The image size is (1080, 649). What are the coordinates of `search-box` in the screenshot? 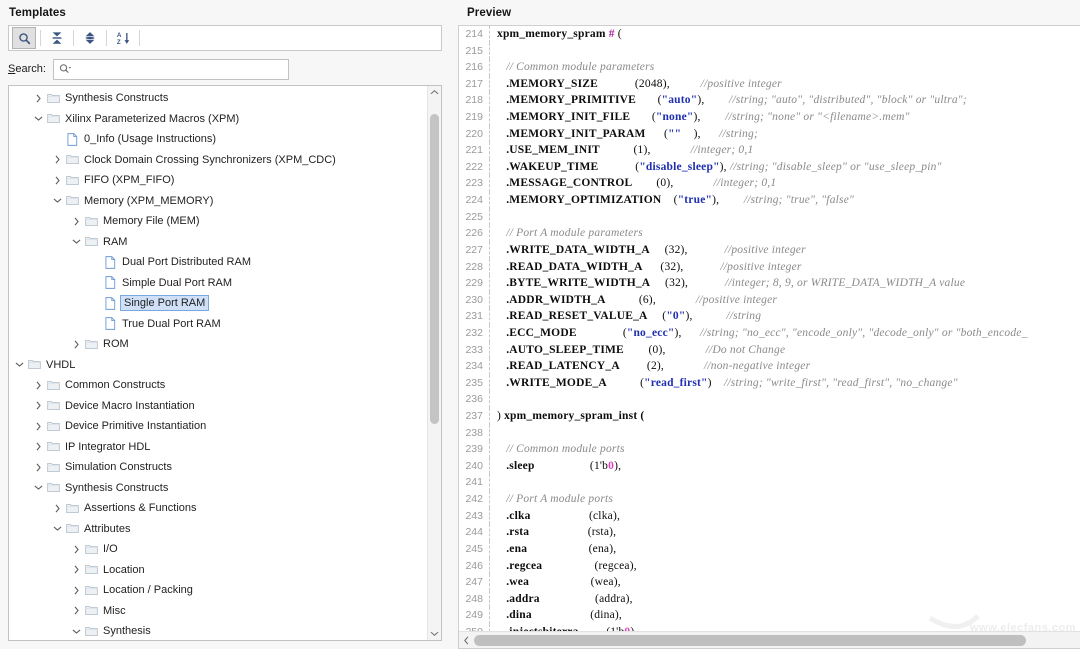 It's located at (170, 69).